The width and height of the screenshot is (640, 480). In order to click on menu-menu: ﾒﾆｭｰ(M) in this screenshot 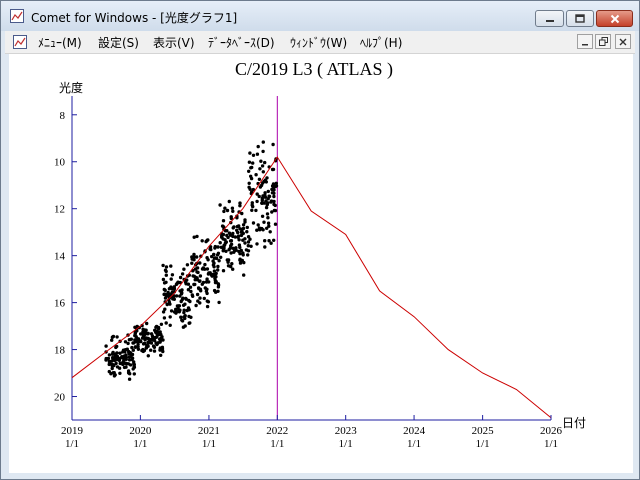, I will do `click(60, 42)`.